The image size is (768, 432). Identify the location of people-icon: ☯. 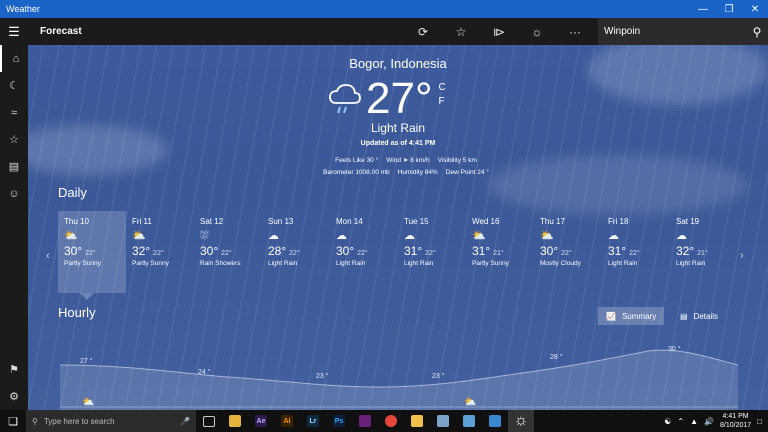
(667, 421).